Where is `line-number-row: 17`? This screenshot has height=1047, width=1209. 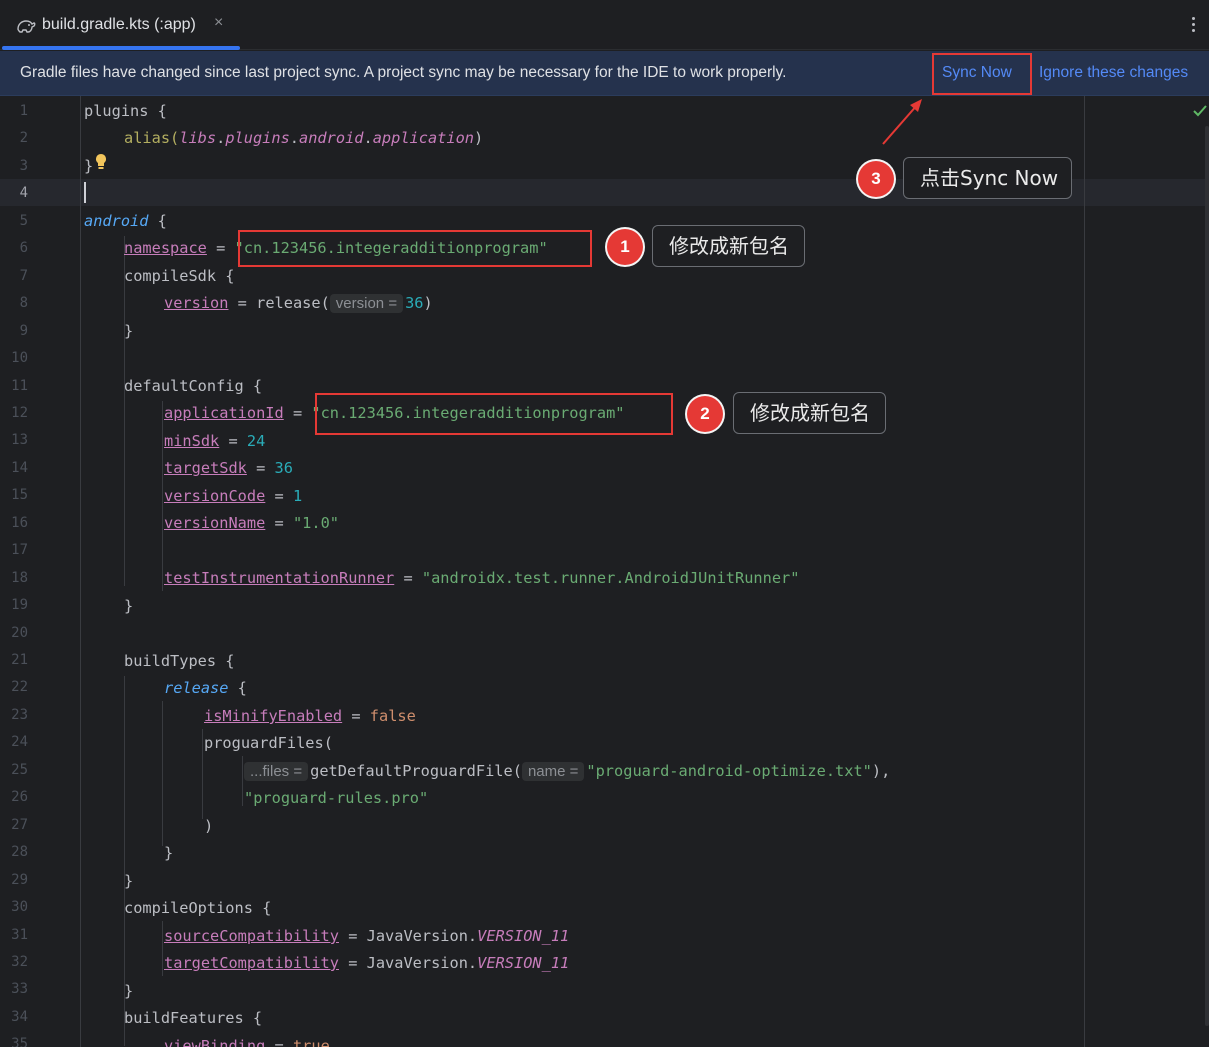 line-number-row: 17 is located at coordinates (604, 550).